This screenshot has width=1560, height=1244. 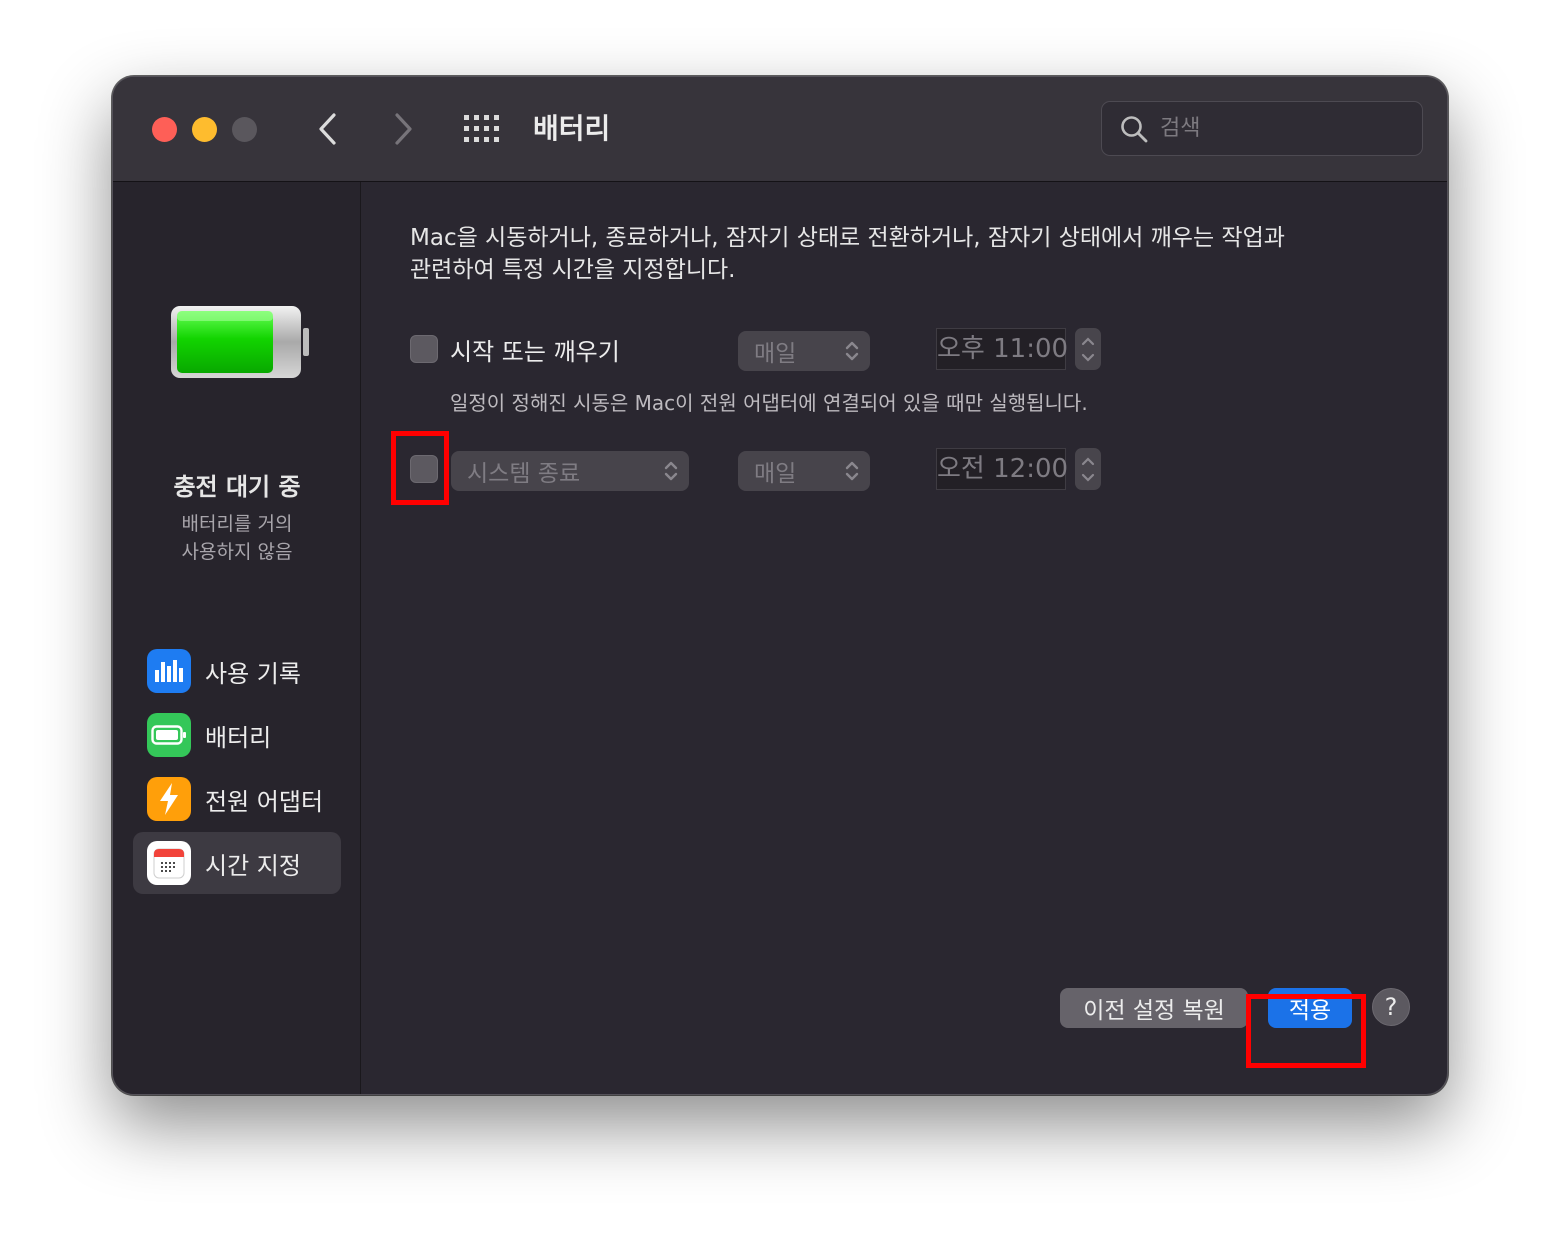 What do you see at coordinates (573, 270) in the screenshot?
I see `description-line: 관련하여 특정 시간을 지정합니다.` at bounding box center [573, 270].